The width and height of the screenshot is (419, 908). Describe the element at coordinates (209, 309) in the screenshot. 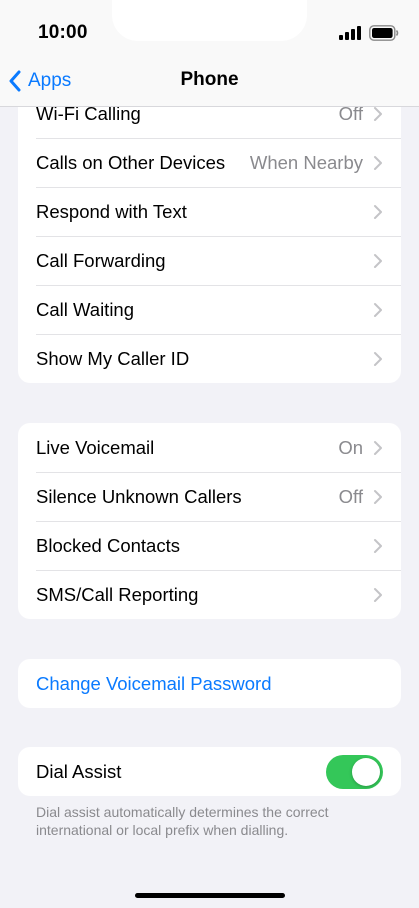

I see `call-waiting-row: Call Waiting` at that location.